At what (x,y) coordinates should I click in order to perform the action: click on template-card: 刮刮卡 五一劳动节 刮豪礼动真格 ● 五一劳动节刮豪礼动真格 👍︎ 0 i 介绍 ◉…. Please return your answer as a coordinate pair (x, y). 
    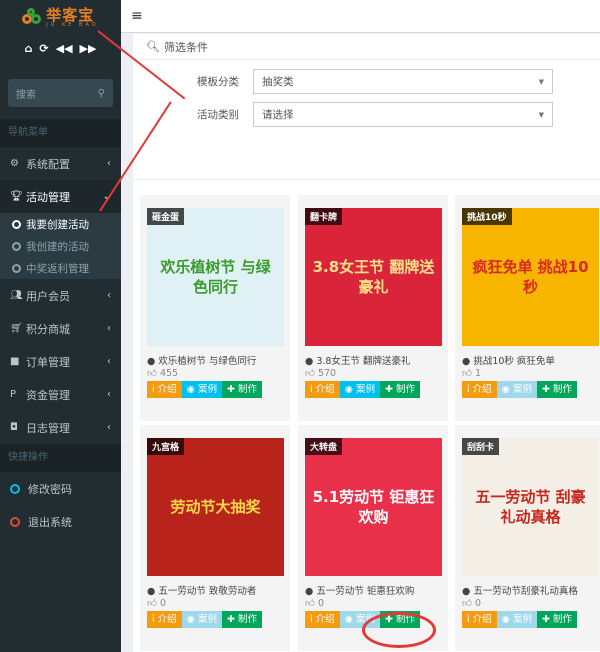
    Looking at the image, I should click on (527, 538).